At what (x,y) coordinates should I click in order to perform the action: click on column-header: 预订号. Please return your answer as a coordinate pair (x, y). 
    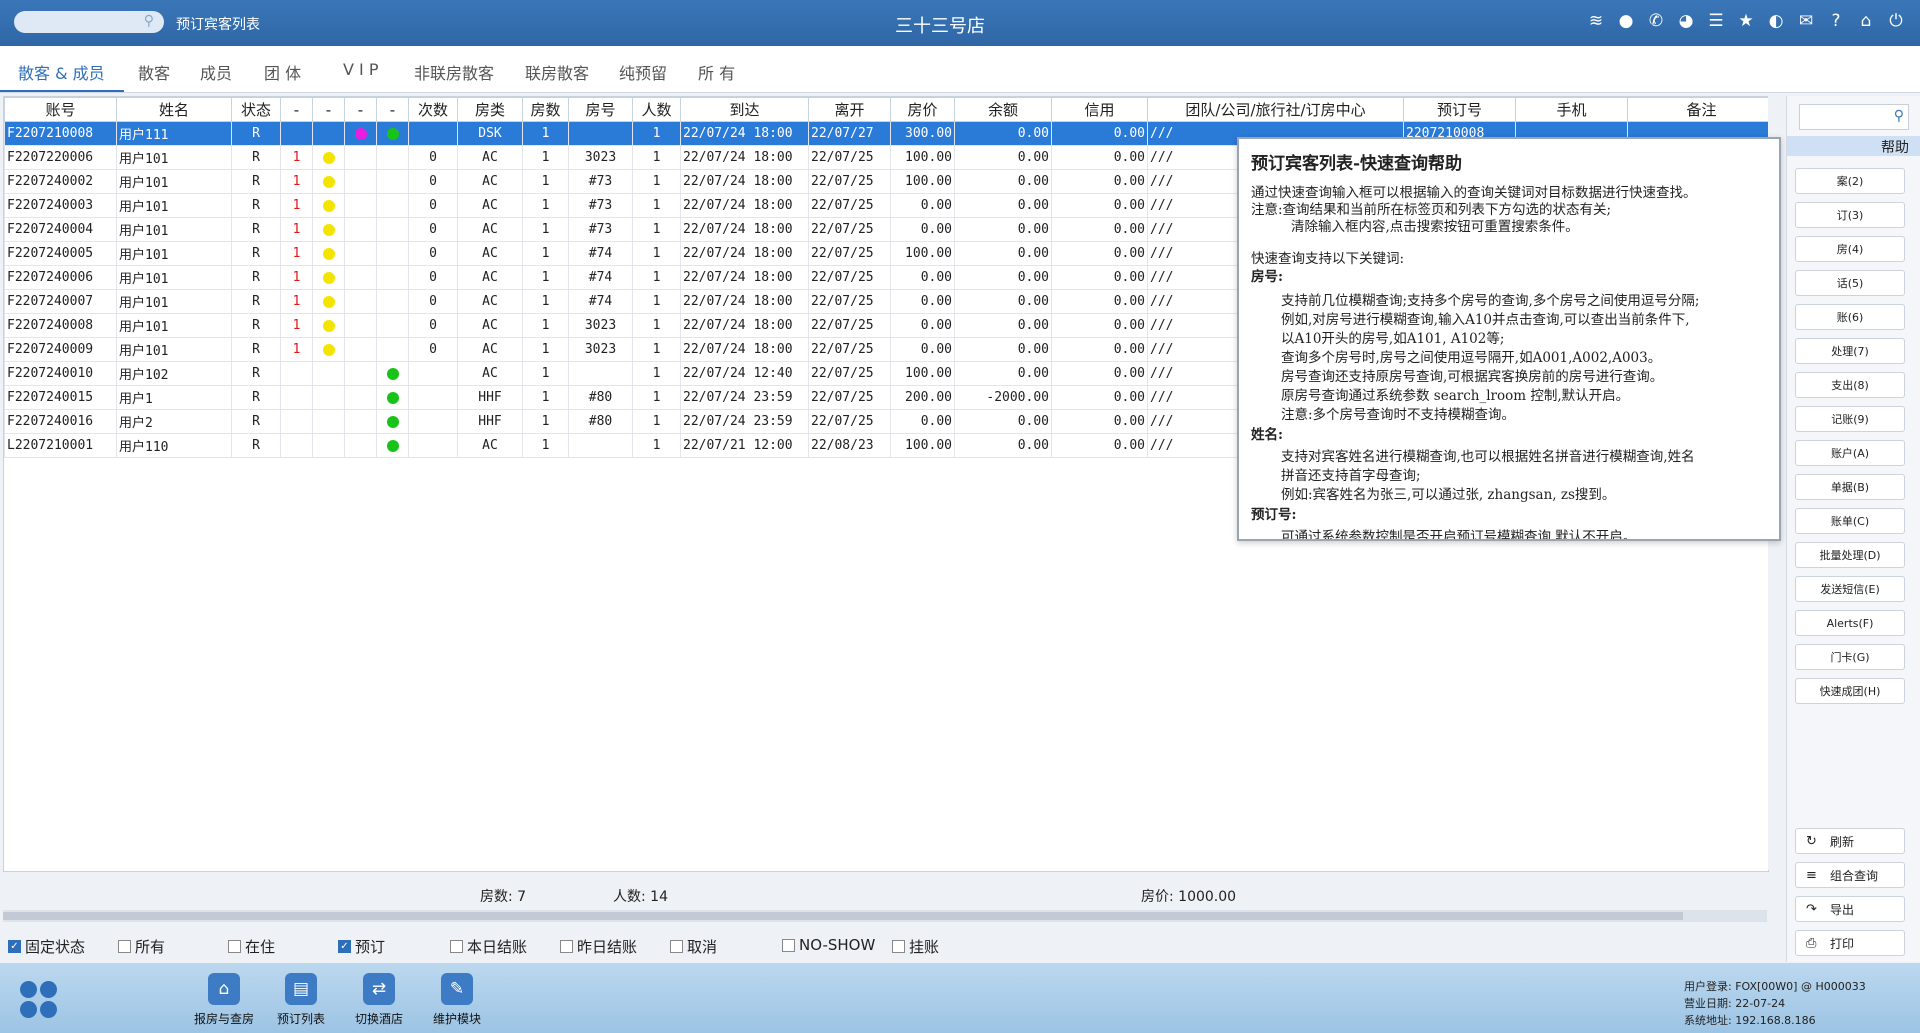
    Looking at the image, I should click on (1459, 109).